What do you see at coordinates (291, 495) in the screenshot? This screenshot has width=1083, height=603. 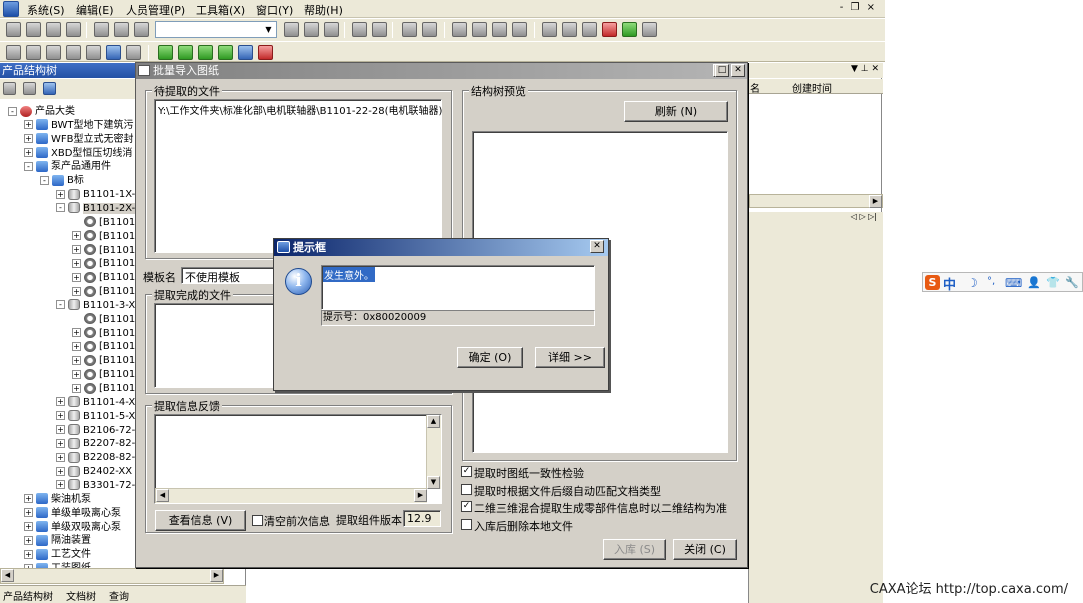 I see `horizontal-scrollbar: ◀ ▶` at bounding box center [291, 495].